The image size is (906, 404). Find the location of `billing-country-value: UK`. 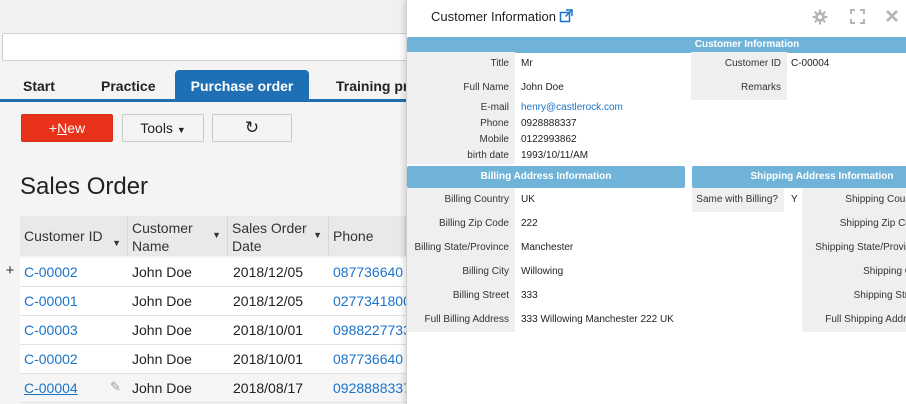

billing-country-value: UK is located at coordinates (528, 199).